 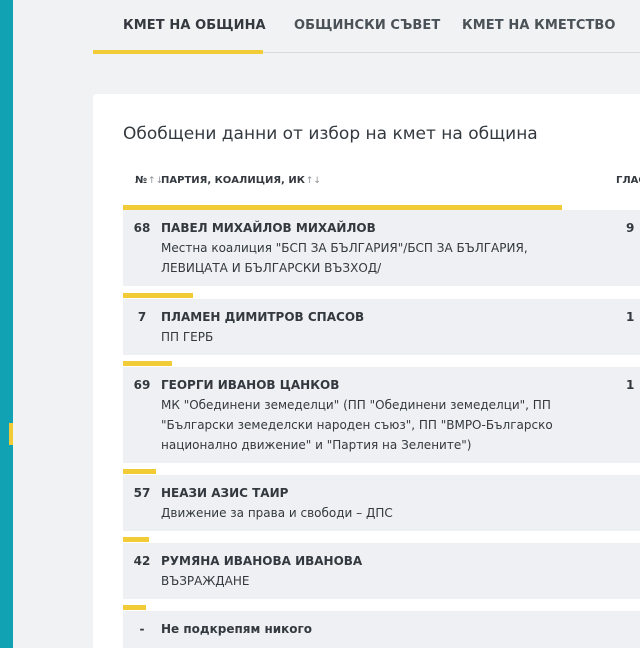 What do you see at coordinates (178, 52) in the screenshot?
I see `active-tab-indicator` at bounding box center [178, 52].